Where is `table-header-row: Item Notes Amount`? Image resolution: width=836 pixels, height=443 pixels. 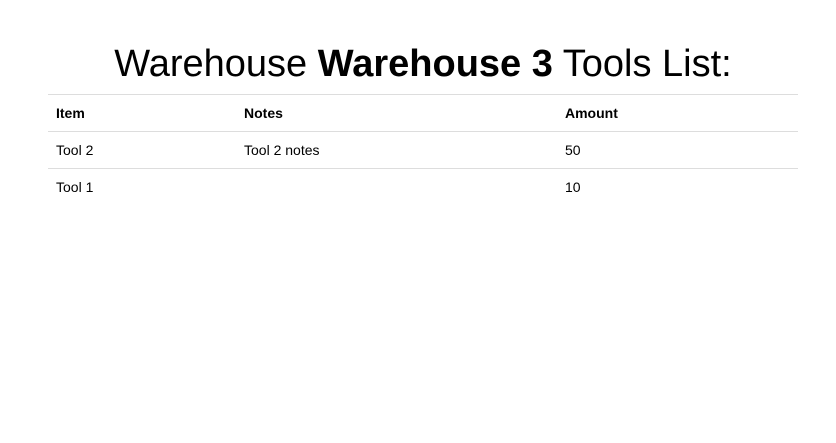 table-header-row: Item Notes Amount is located at coordinates (423, 113).